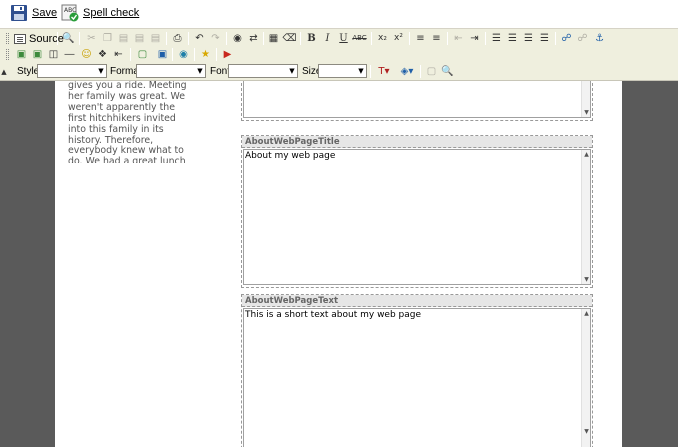 This screenshot has width=678, height=447. What do you see at coordinates (4, 72) in the screenshot?
I see `collapse-toolbar-icon: ▲` at bounding box center [4, 72].